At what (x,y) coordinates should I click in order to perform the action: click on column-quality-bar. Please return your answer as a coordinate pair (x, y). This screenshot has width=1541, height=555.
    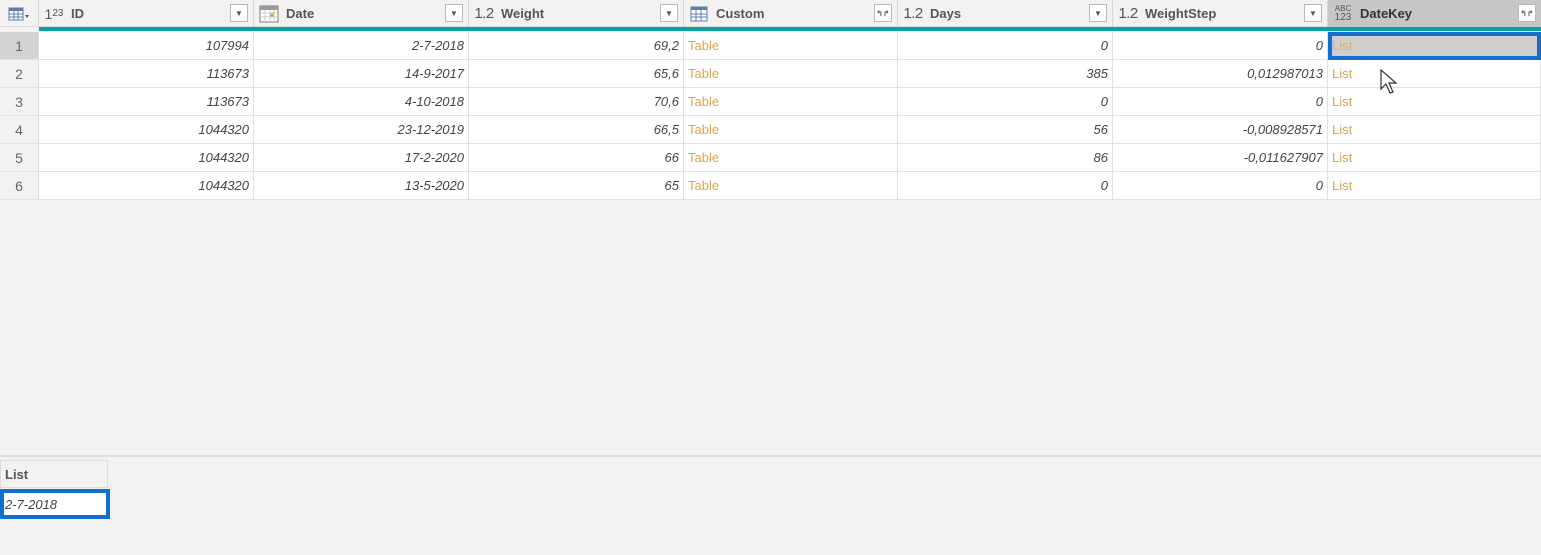
    Looking at the image, I should click on (790, 29).